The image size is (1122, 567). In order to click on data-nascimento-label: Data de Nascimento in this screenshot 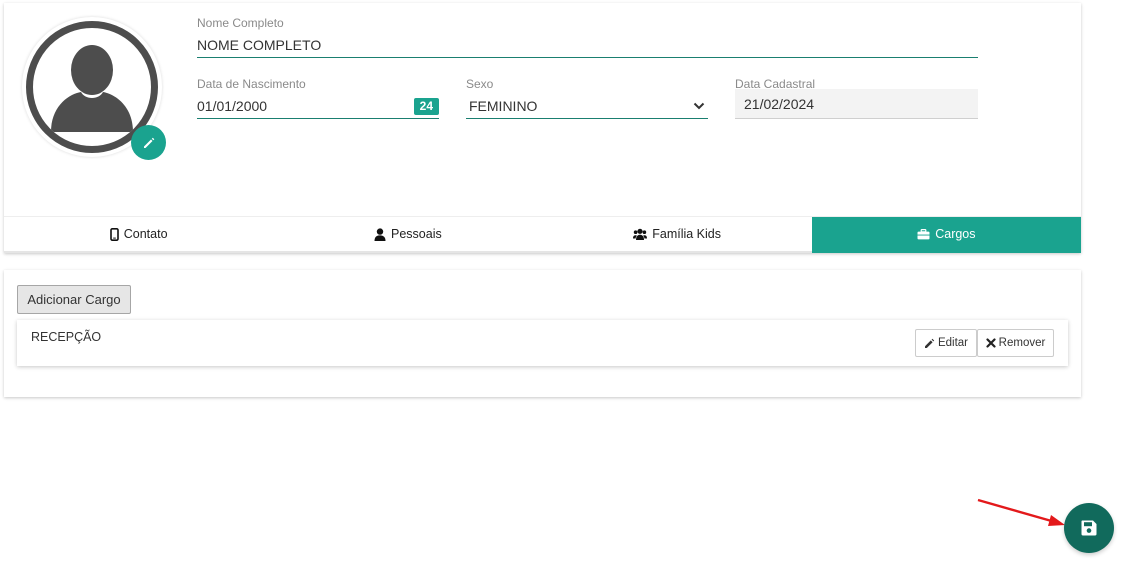, I will do `click(251, 84)`.